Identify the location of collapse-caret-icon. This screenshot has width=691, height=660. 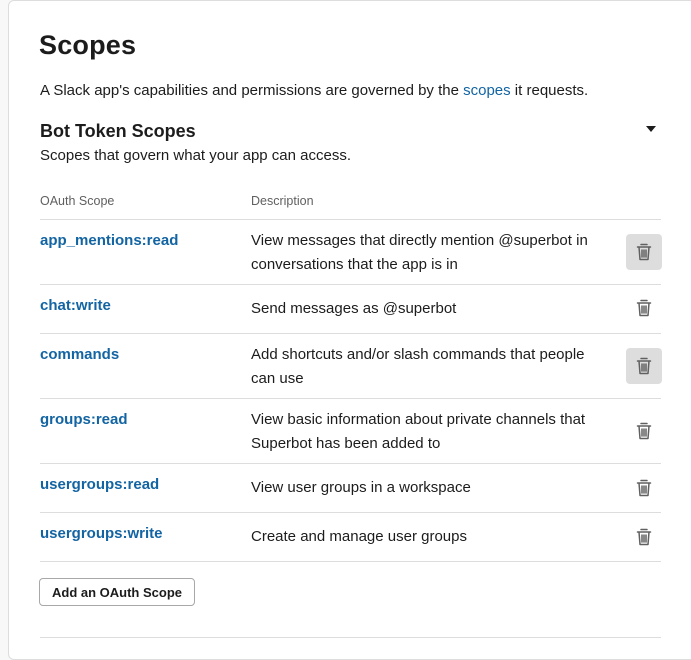
(651, 129).